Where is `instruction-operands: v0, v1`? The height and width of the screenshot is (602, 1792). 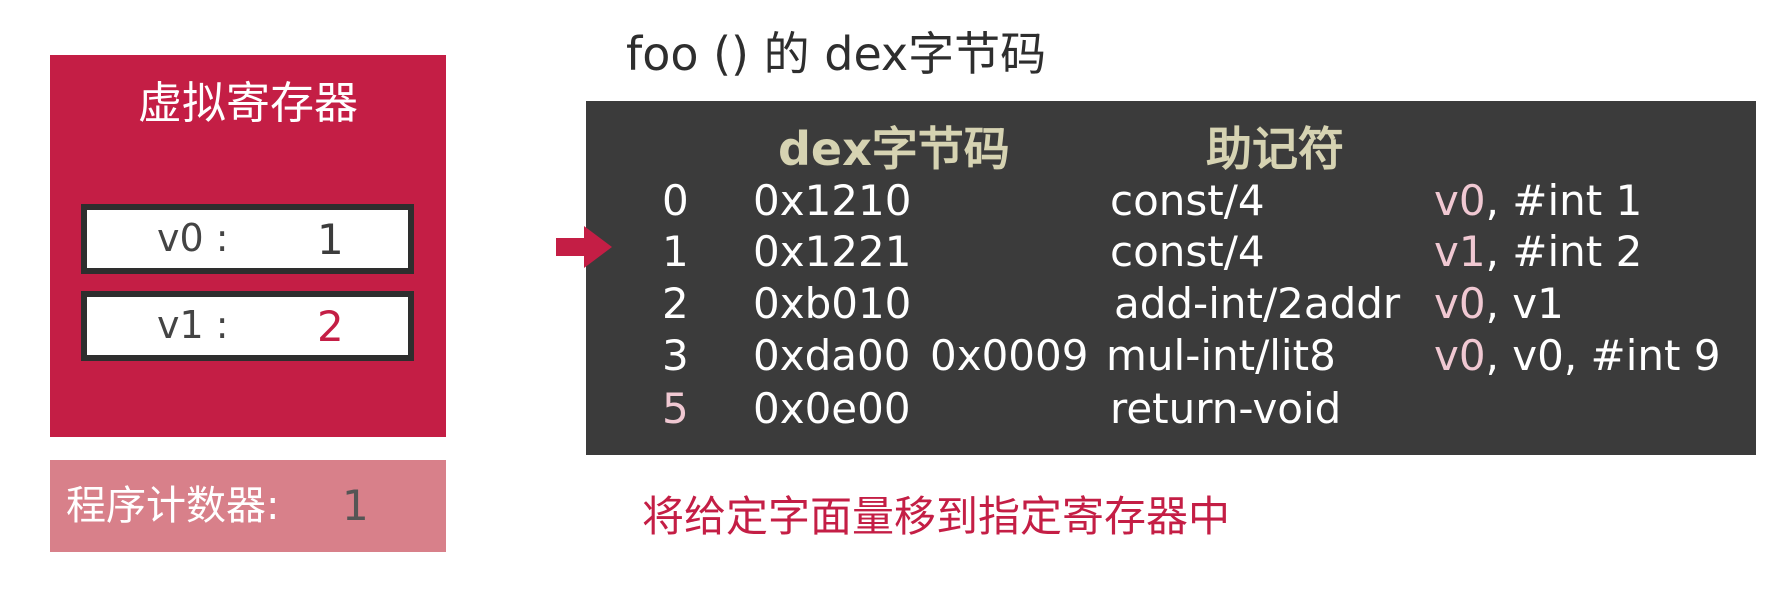
instruction-operands: v0, v1 is located at coordinates (1499, 304).